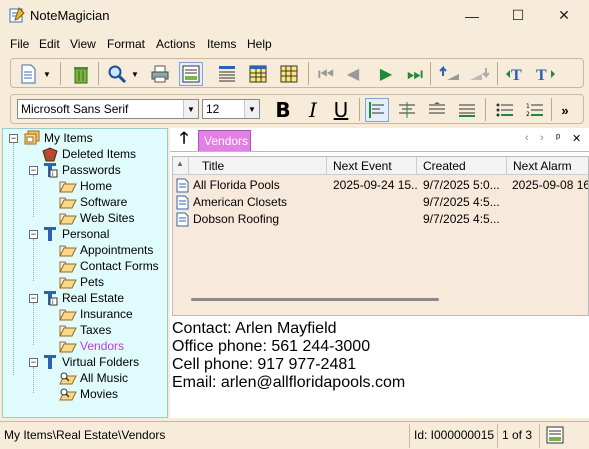 The height and width of the screenshot is (449, 589). I want to click on pin-icon: ᵖ, so click(558, 138).